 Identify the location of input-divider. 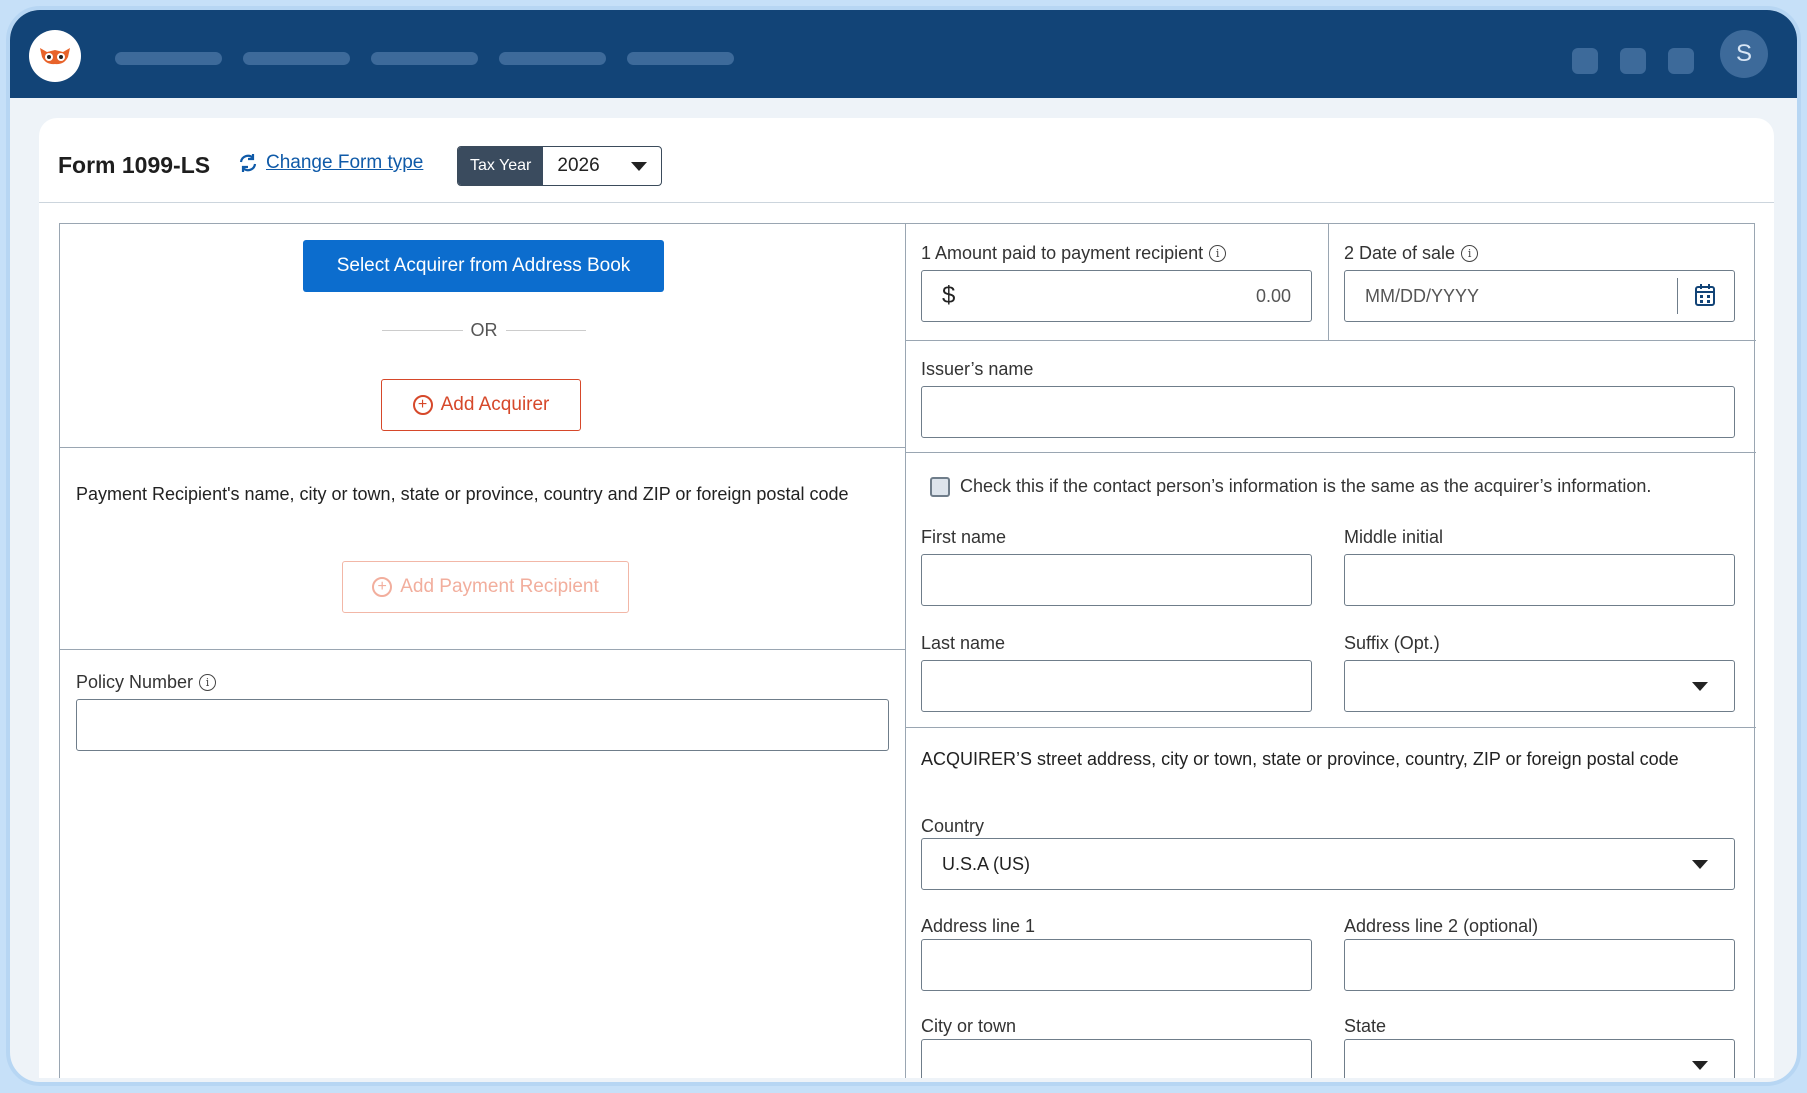
(1677, 296).